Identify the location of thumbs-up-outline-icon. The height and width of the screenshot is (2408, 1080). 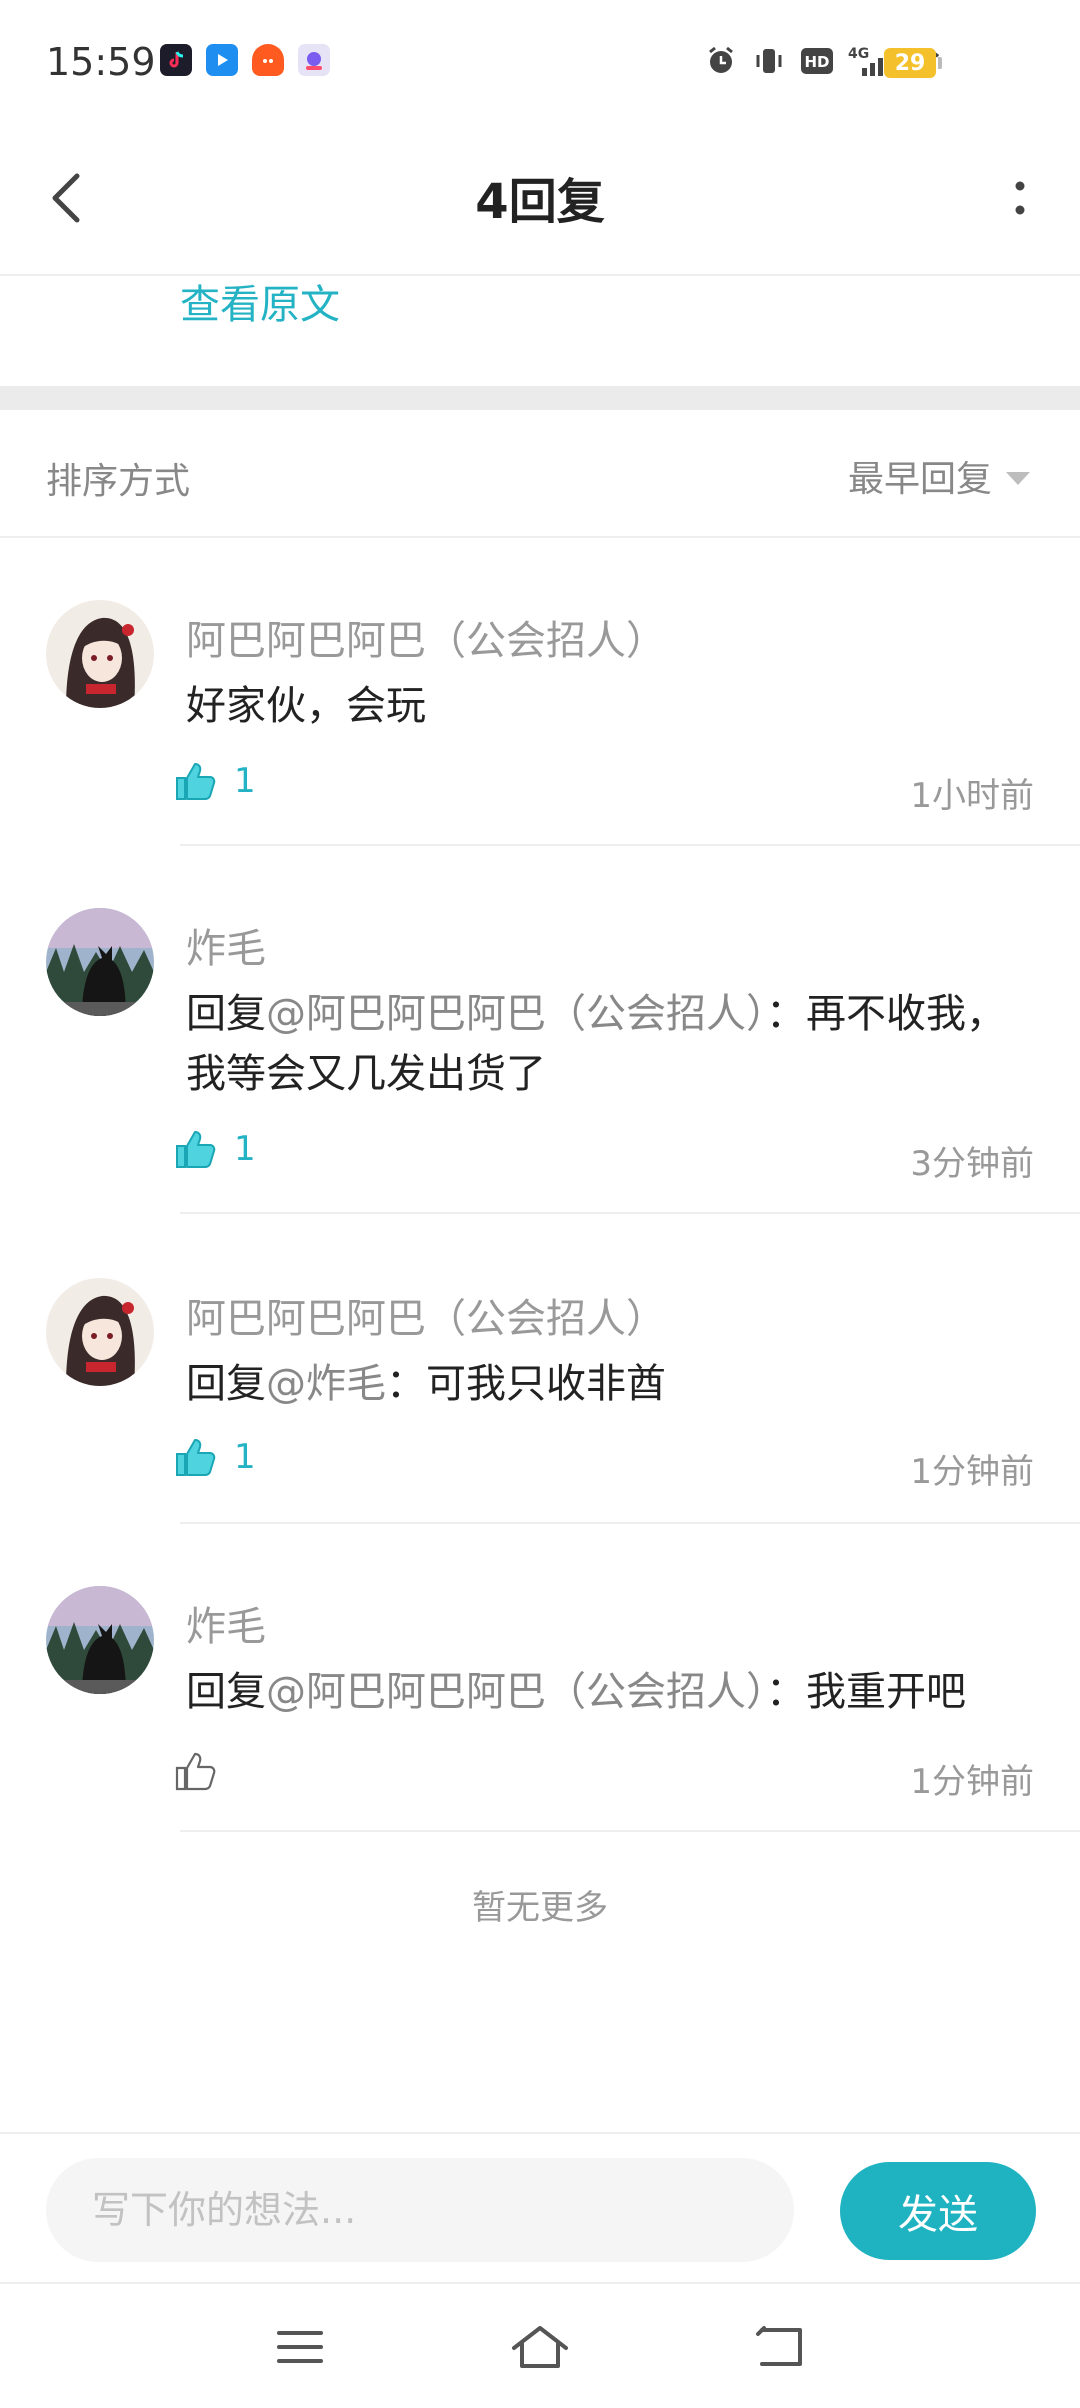
(195, 1771).